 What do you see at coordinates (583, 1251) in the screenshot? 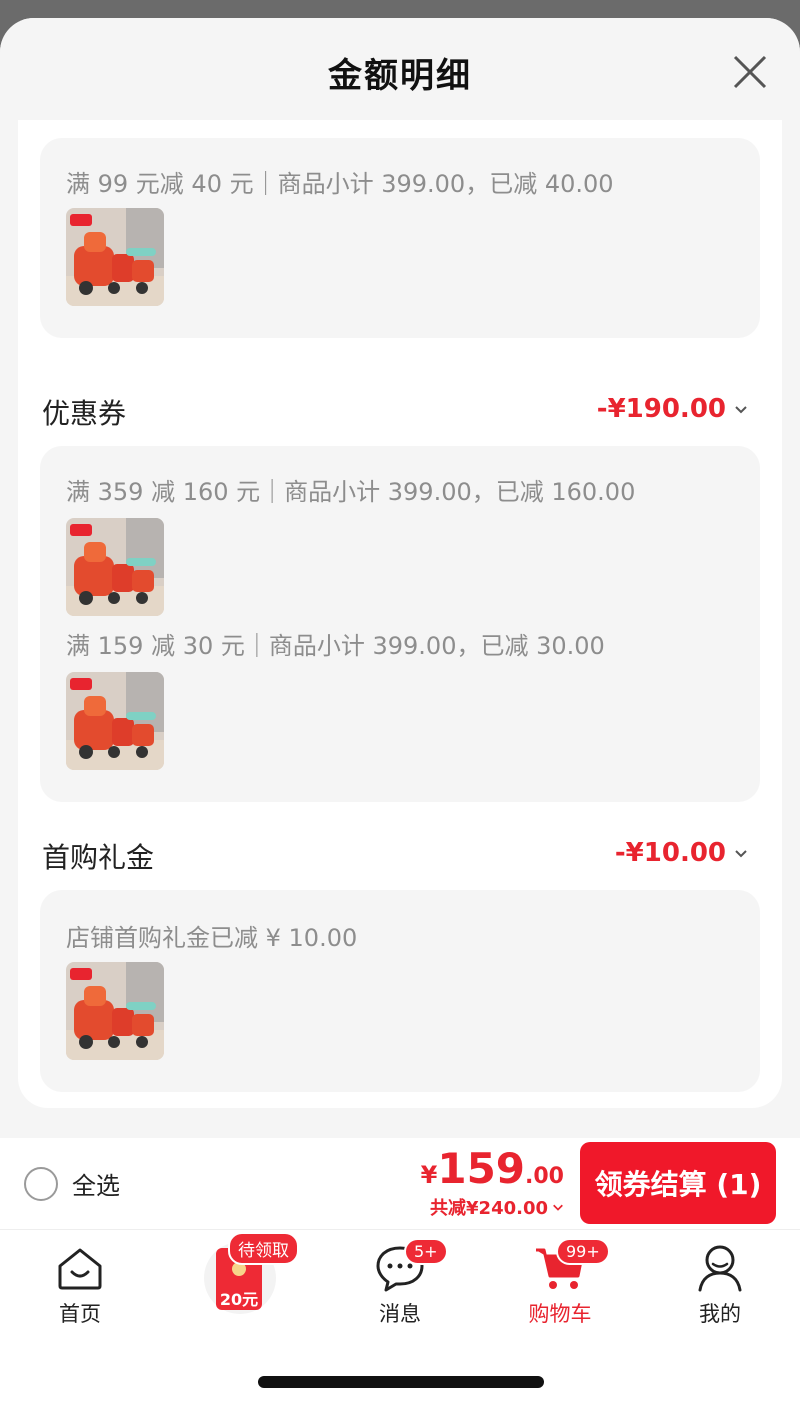
I see `cart-badge: 99+` at bounding box center [583, 1251].